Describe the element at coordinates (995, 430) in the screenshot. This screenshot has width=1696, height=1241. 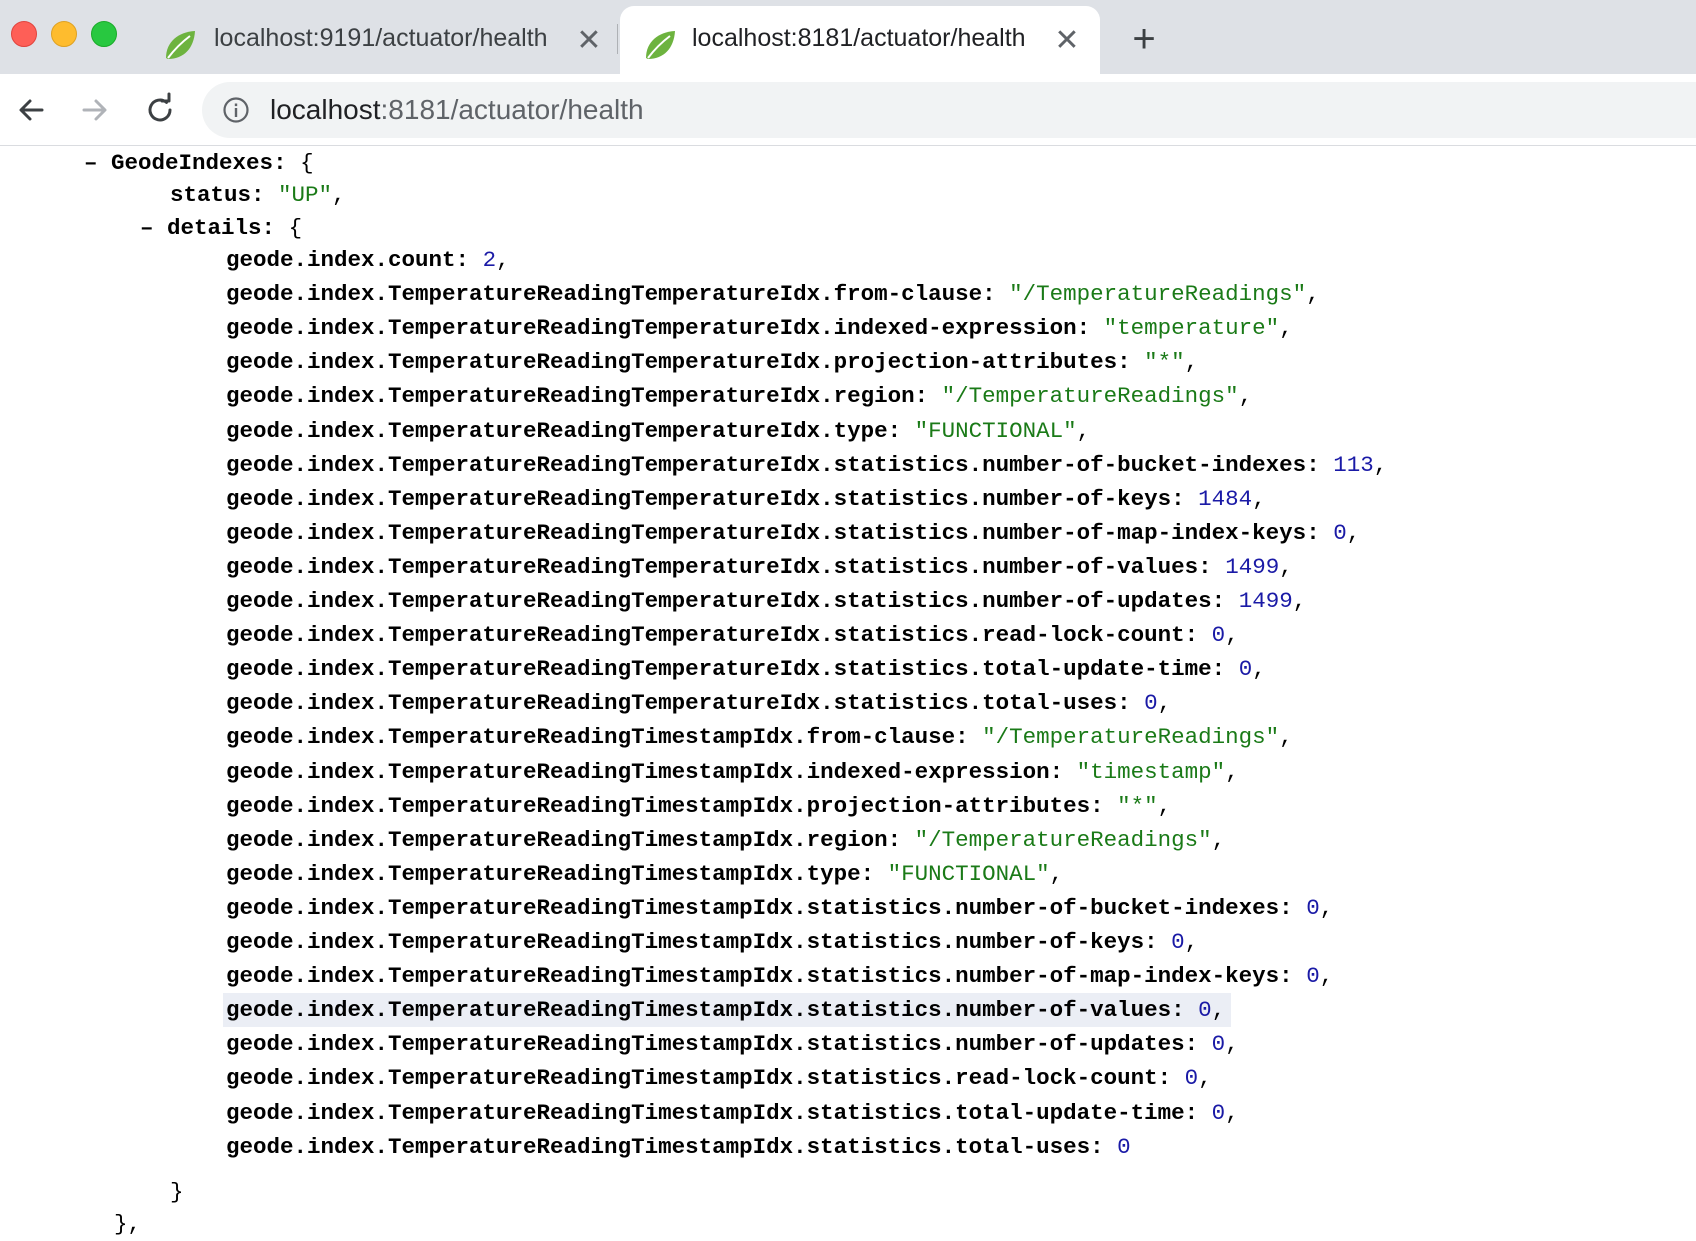
I see `json-string-value: "FUNCTIONAL"` at that location.